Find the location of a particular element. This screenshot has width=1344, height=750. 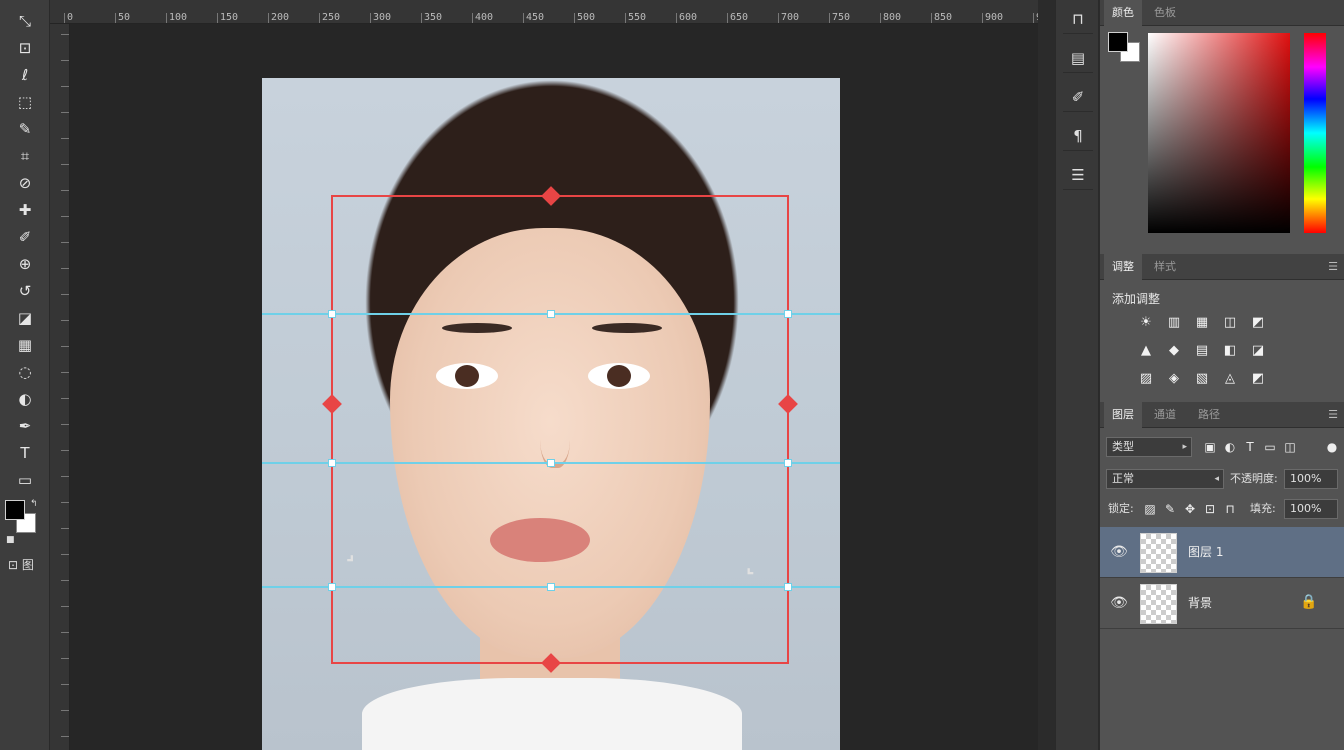

ruler-label: 650 is located at coordinates (739, 17).